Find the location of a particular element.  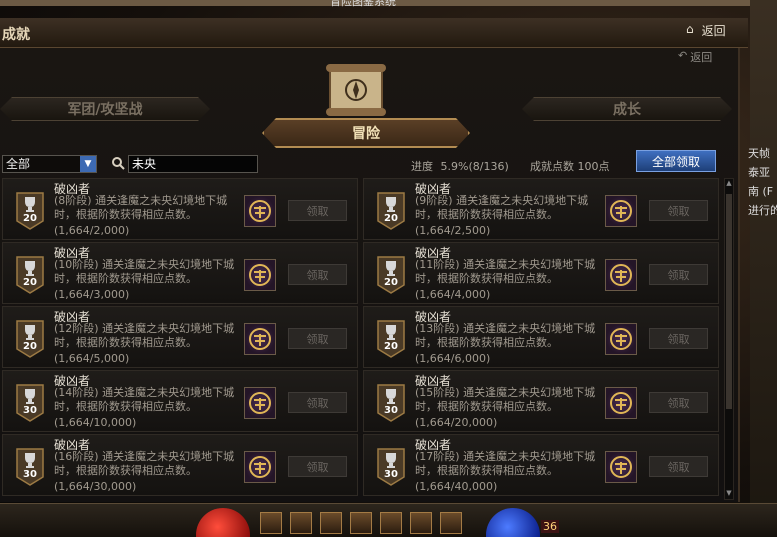

achievement-desc: (14阶段) 通关逢魔之未央幻境地下城时，根据阶数获得相应点数。 is located at coordinates (144, 399).